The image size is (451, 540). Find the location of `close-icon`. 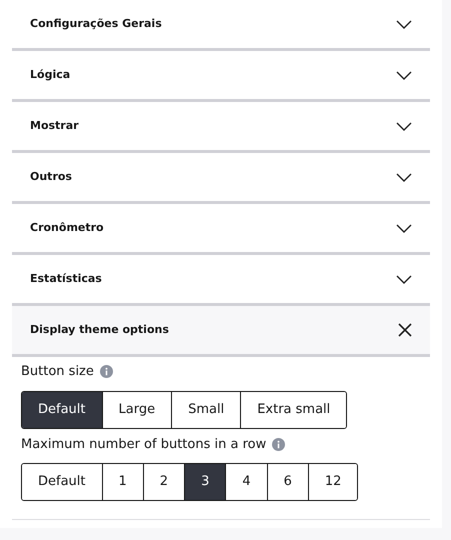

close-icon is located at coordinates (405, 330).